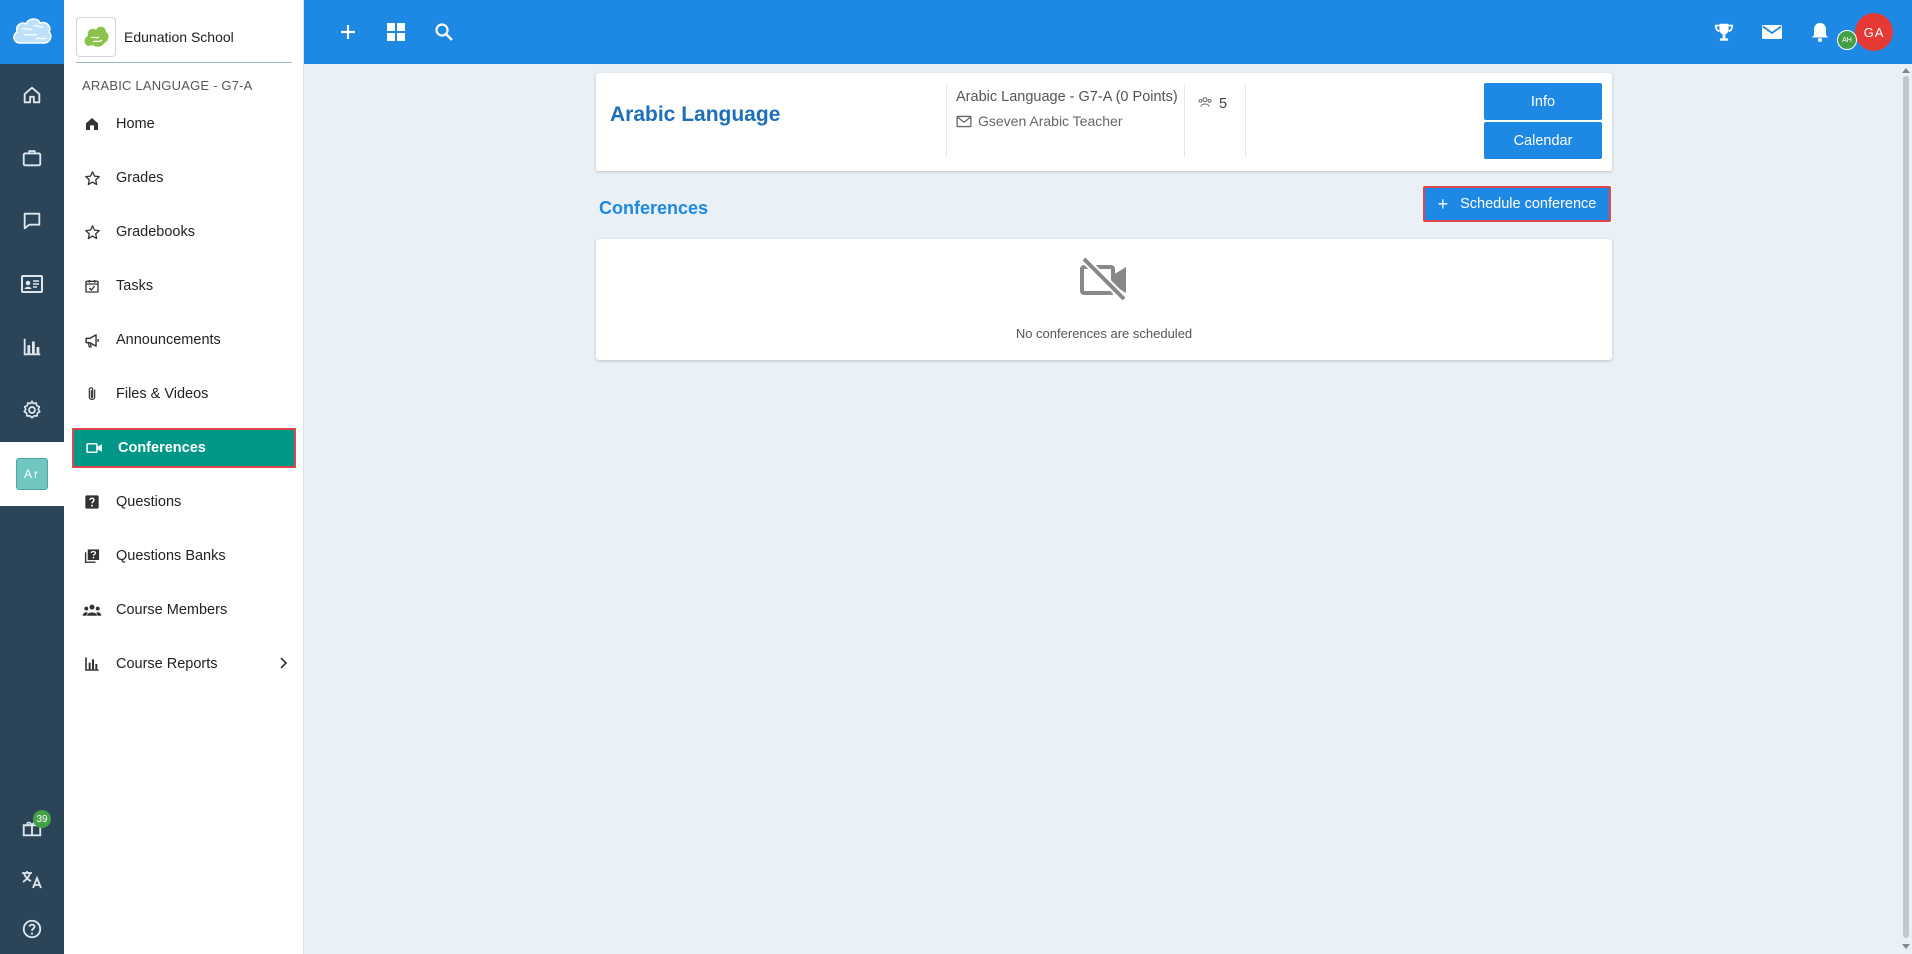 The width and height of the screenshot is (1912, 954). I want to click on members-count: 5, so click(1223, 104).